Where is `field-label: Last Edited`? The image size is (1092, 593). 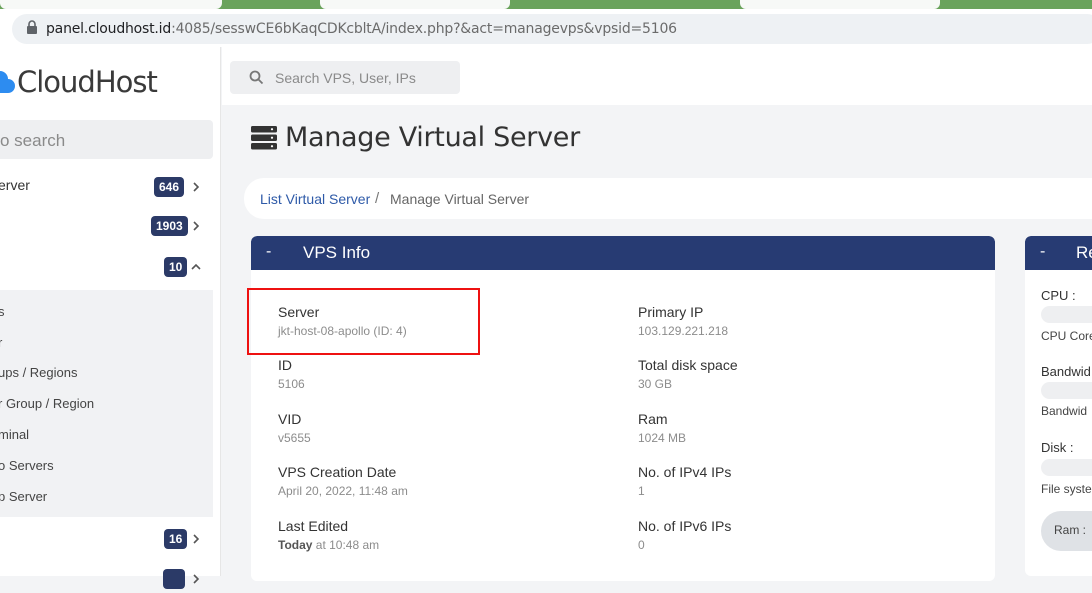
field-label: Last Edited is located at coordinates (313, 526).